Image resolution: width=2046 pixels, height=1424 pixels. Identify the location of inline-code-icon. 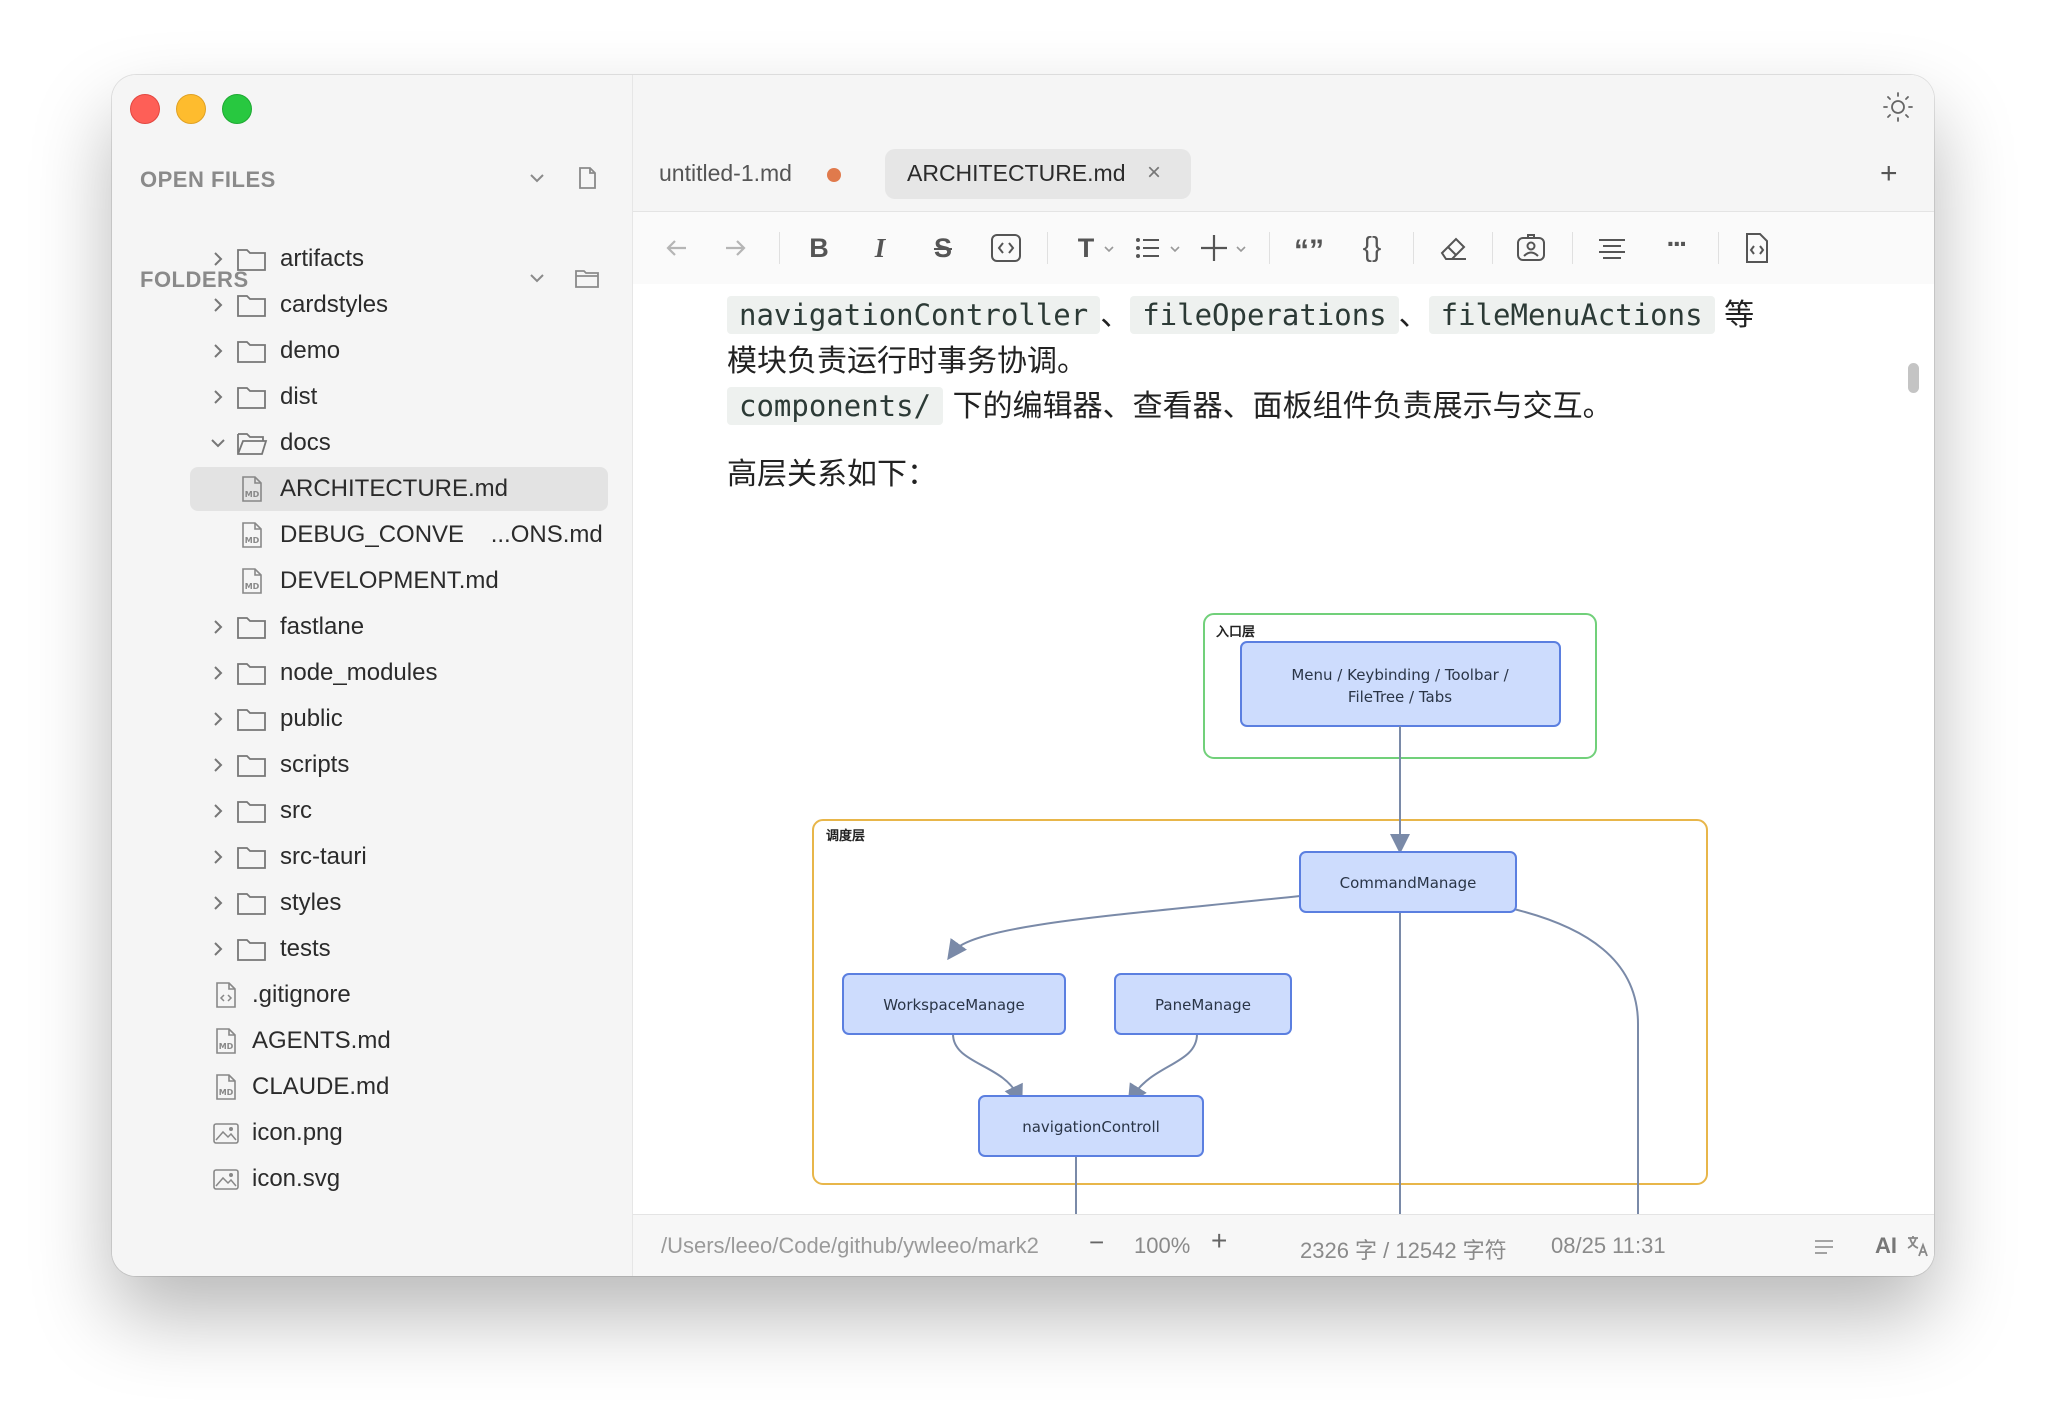
(1006, 248).